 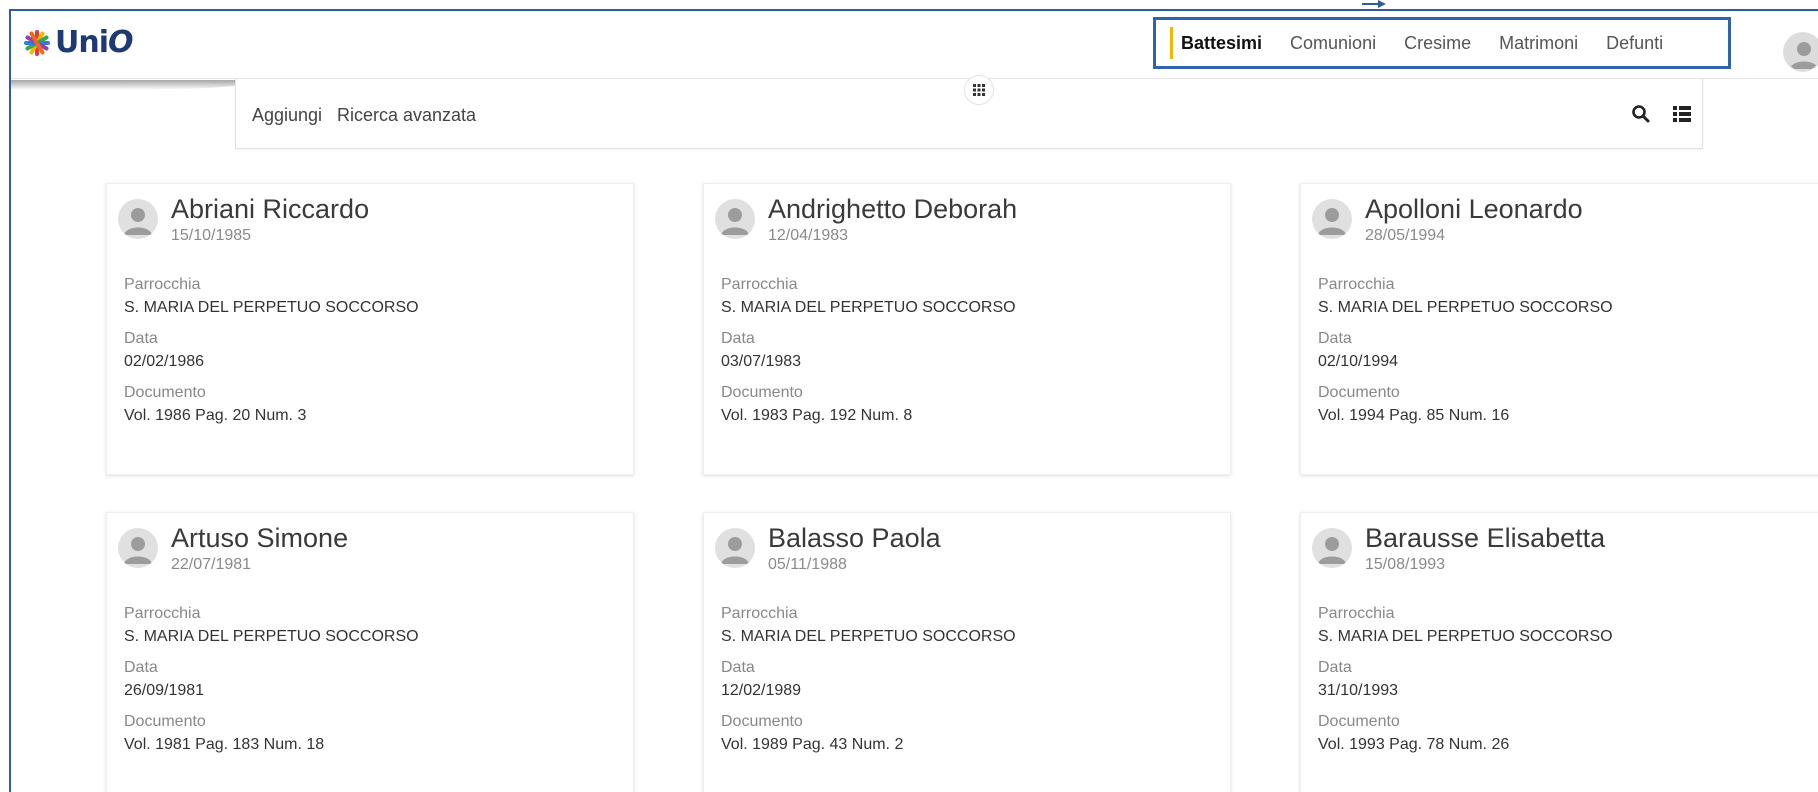 What do you see at coordinates (94, 42) in the screenshot?
I see `logo-text: UniO` at bounding box center [94, 42].